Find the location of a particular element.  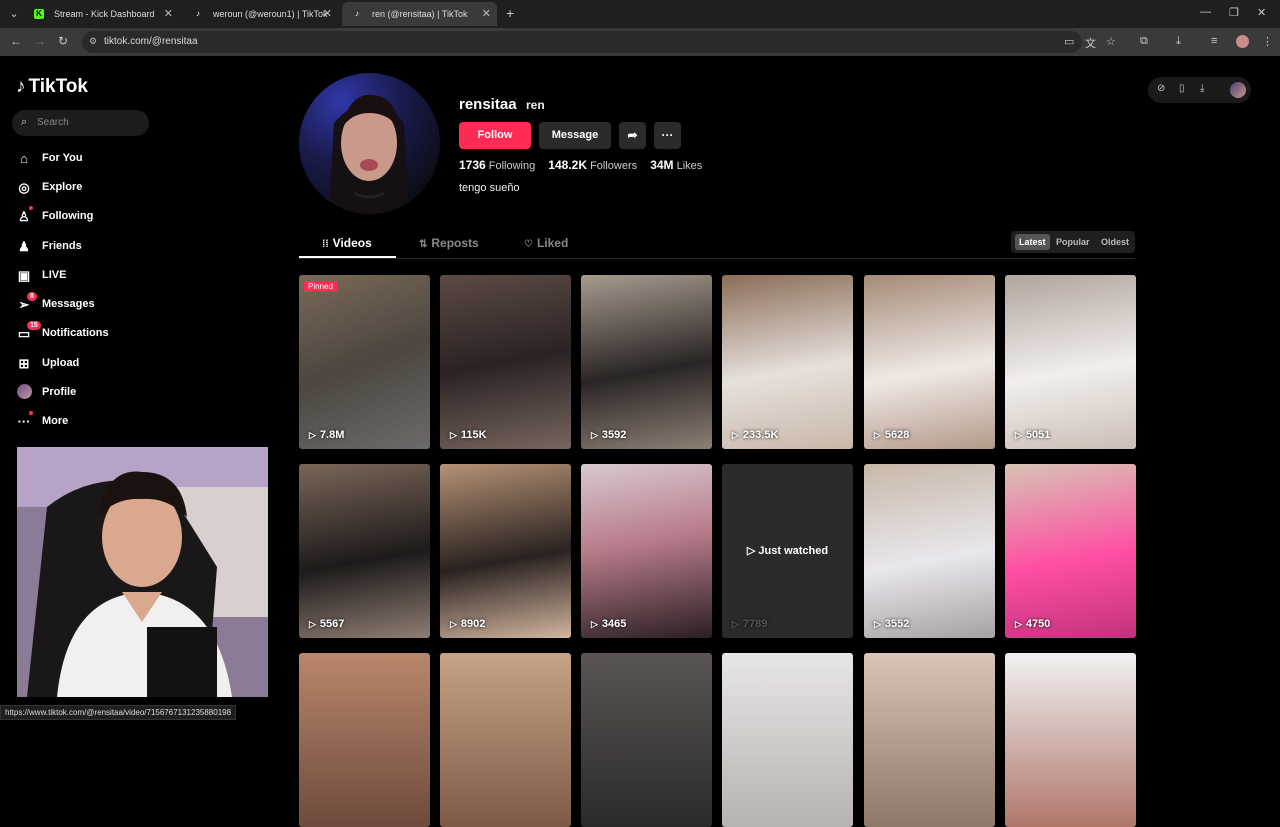

view-count: ▷ 115K is located at coordinates (468, 435).